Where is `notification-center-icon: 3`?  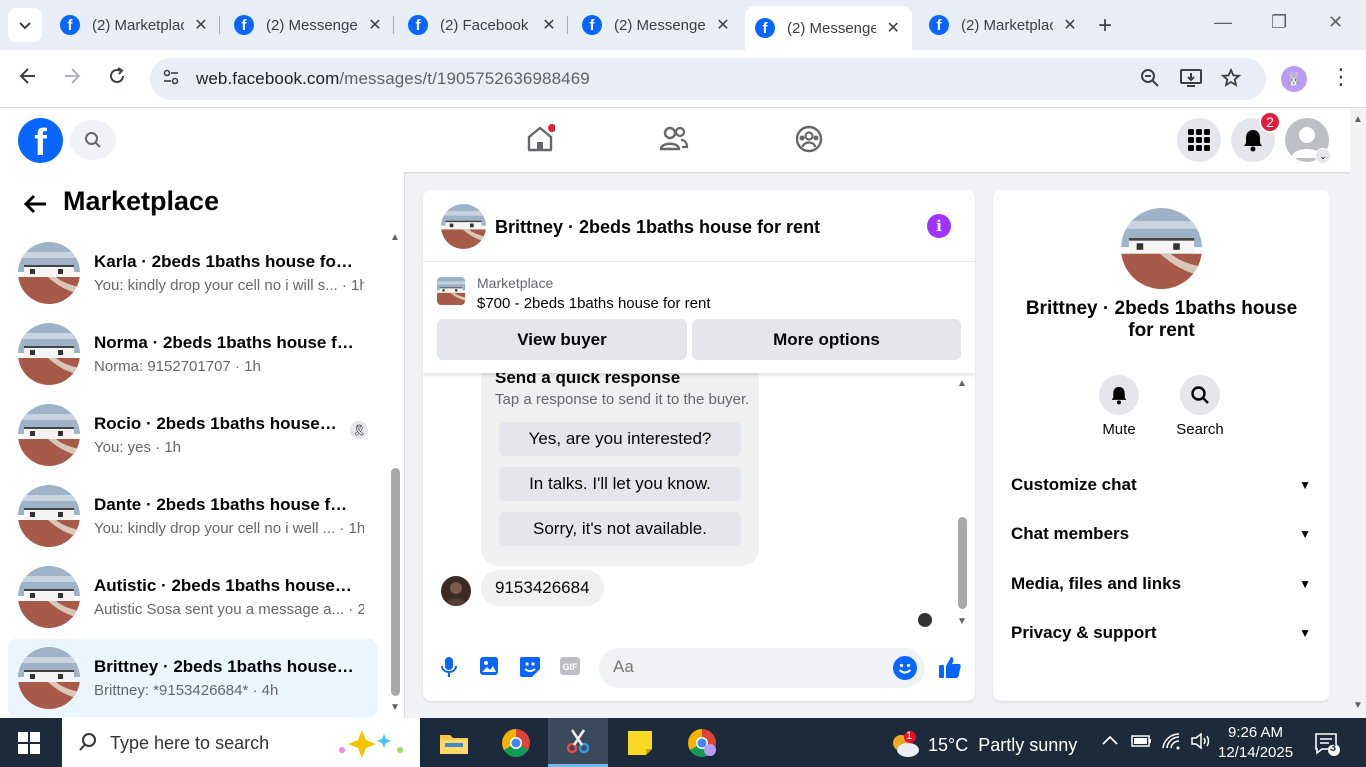
notification-center-icon: 3 is located at coordinates (1327, 746).